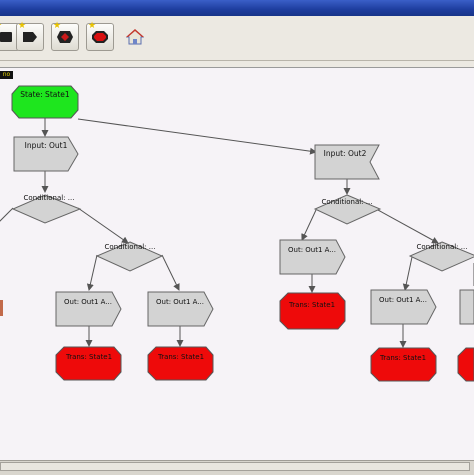 Image resolution: width=474 pixels, height=475 pixels. I want to click on offscreen-output-node-right, so click(466, 307).